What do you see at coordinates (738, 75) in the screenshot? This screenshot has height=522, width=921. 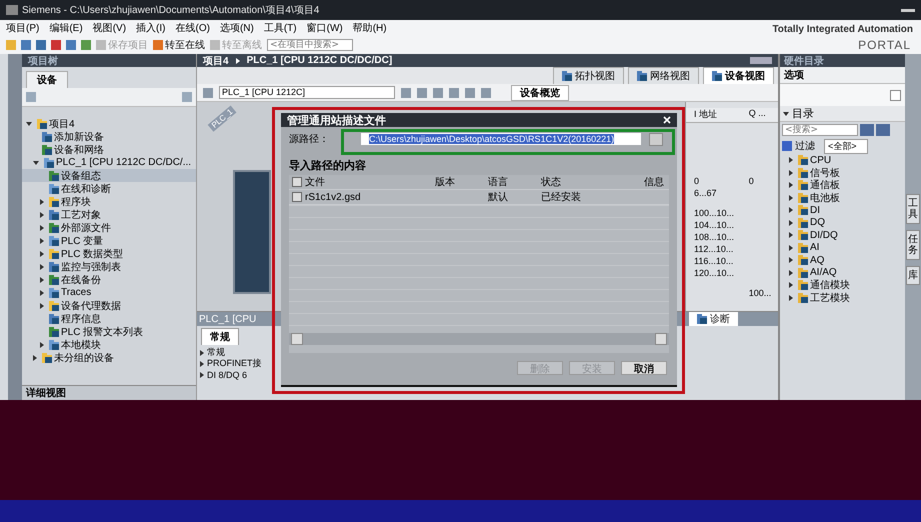 I see `view-tab: 设备视图` at bounding box center [738, 75].